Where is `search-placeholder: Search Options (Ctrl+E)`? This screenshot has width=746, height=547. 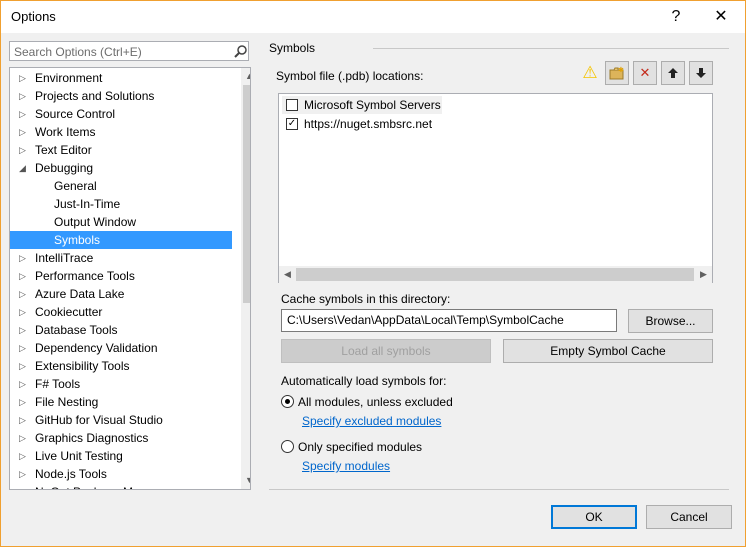 search-placeholder: Search Options (Ctrl+E) is located at coordinates (78, 52).